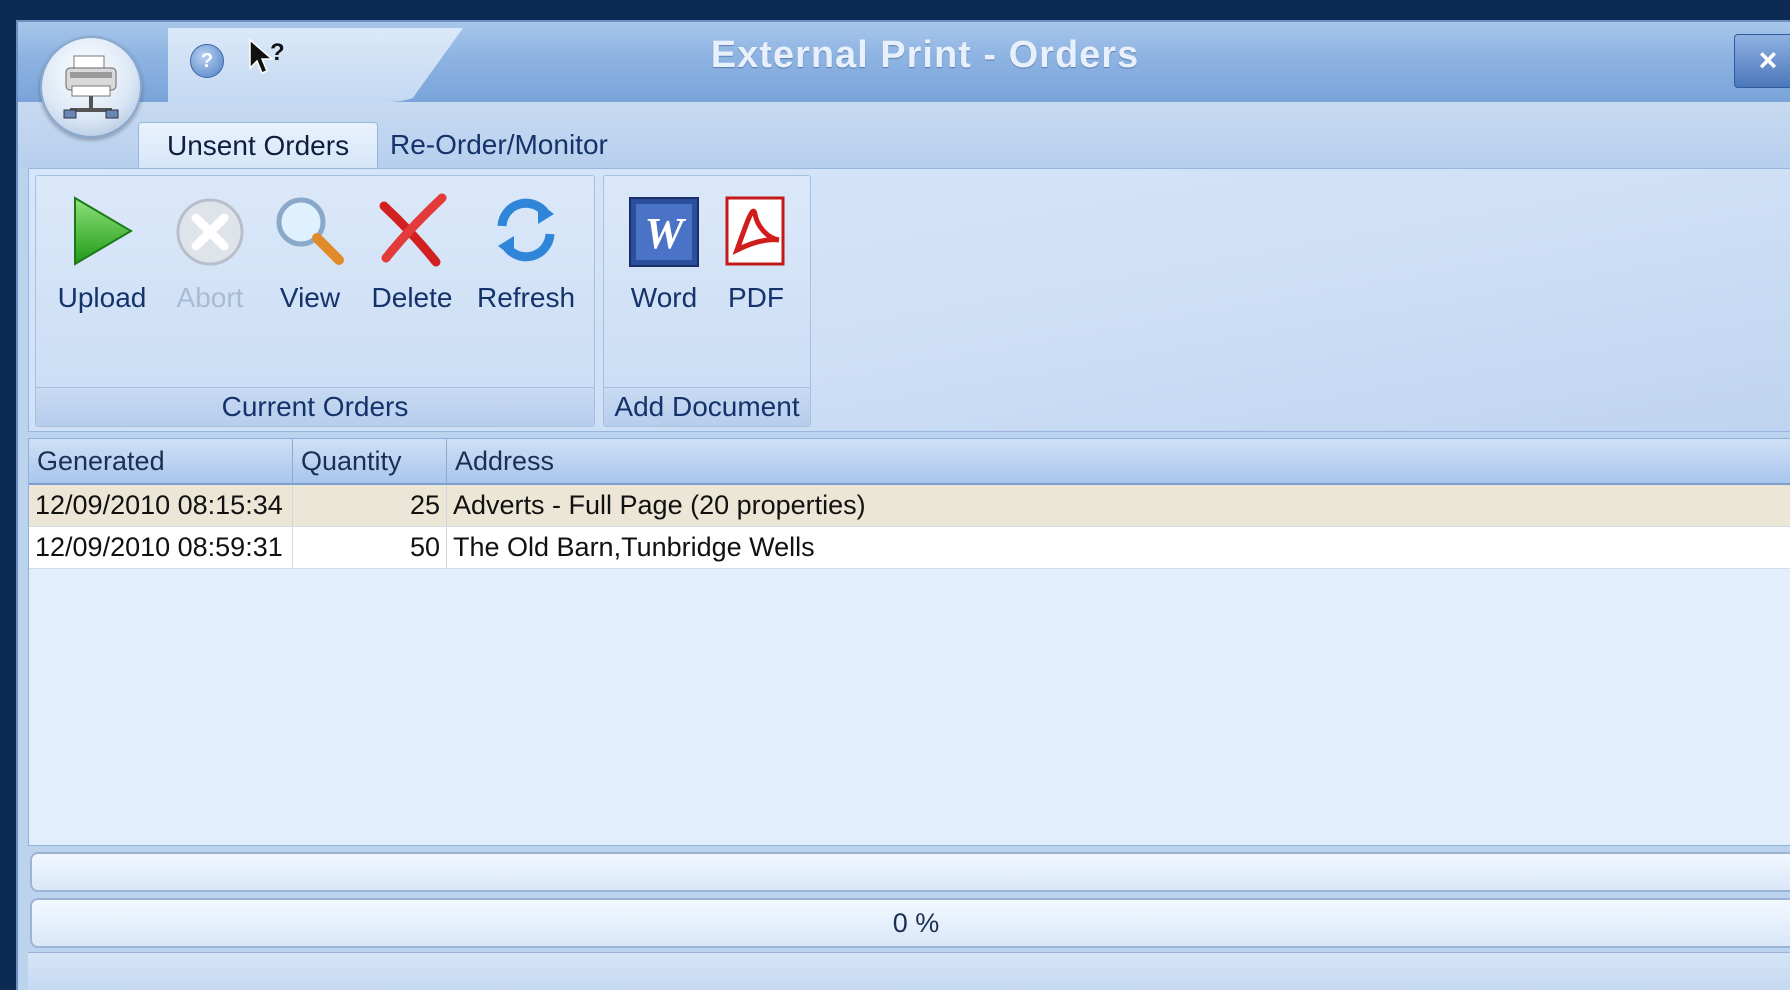 This screenshot has width=1790, height=990. Describe the element at coordinates (1118, 461) in the screenshot. I see `column-header-address: Address` at that location.